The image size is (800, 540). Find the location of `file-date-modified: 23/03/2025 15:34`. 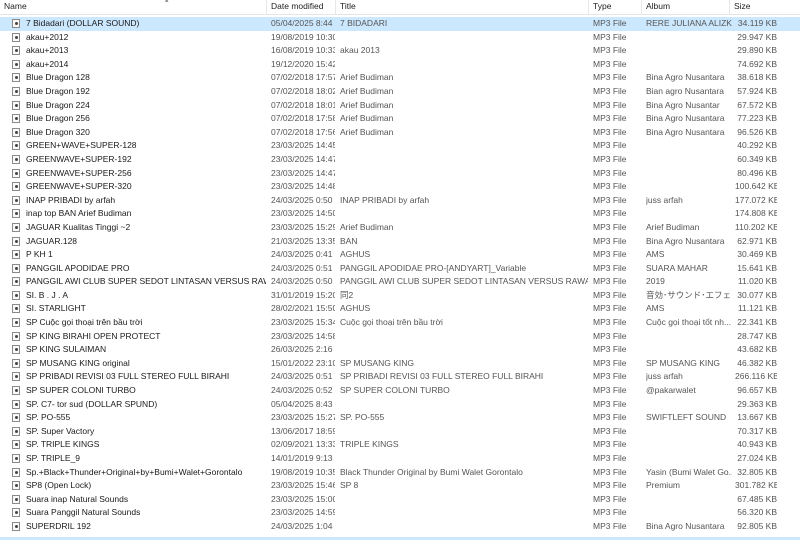

file-date-modified: 23/03/2025 15:34 is located at coordinates (303, 322).